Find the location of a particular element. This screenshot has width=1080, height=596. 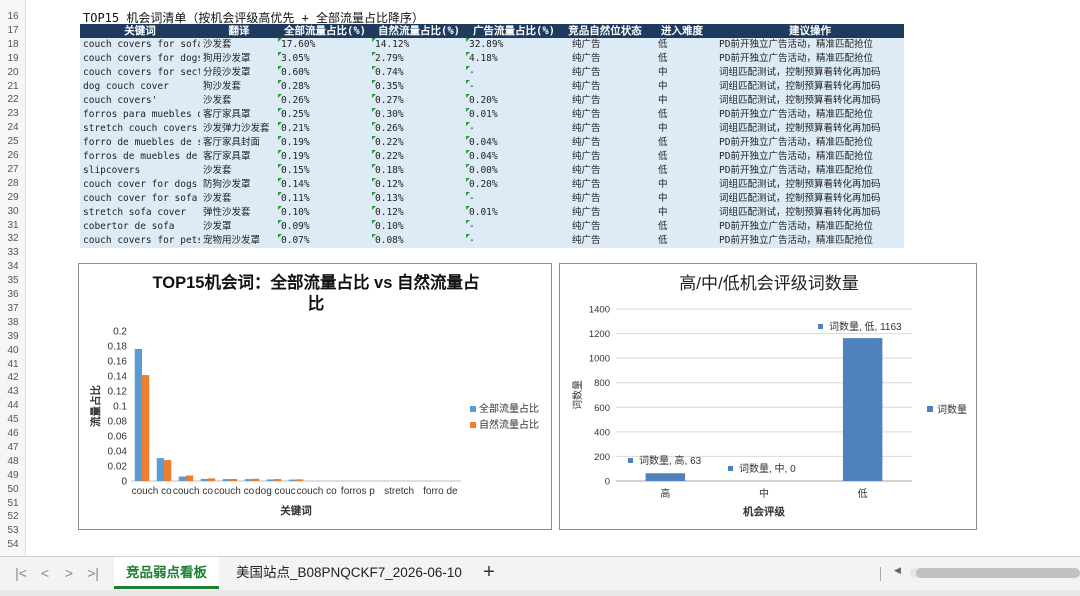

table-cell: 0.28% is located at coordinates (325, 87).